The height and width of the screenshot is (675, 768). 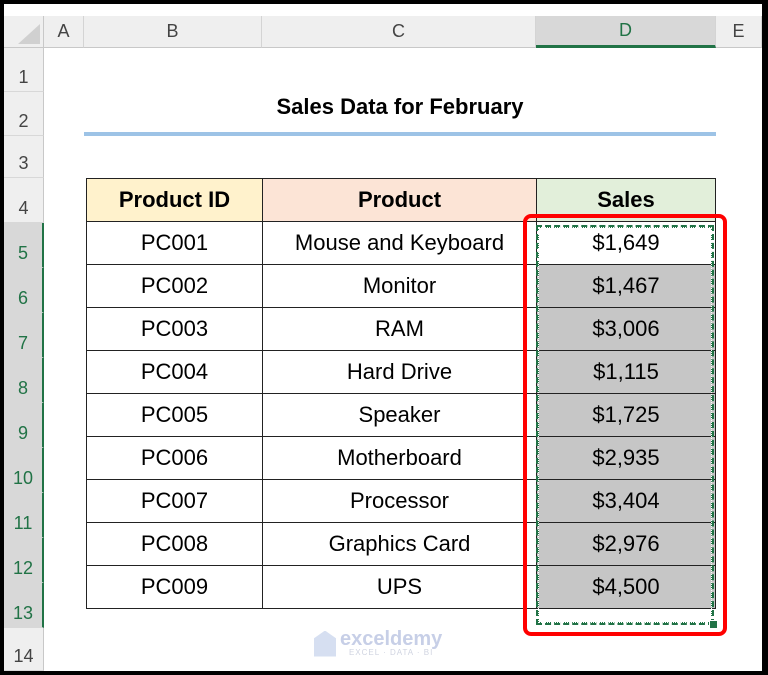 What do you see at coordinates (174, 329) in the screenshot?
I see `cell-product-id: PC003` at bounding box center [174, 329].